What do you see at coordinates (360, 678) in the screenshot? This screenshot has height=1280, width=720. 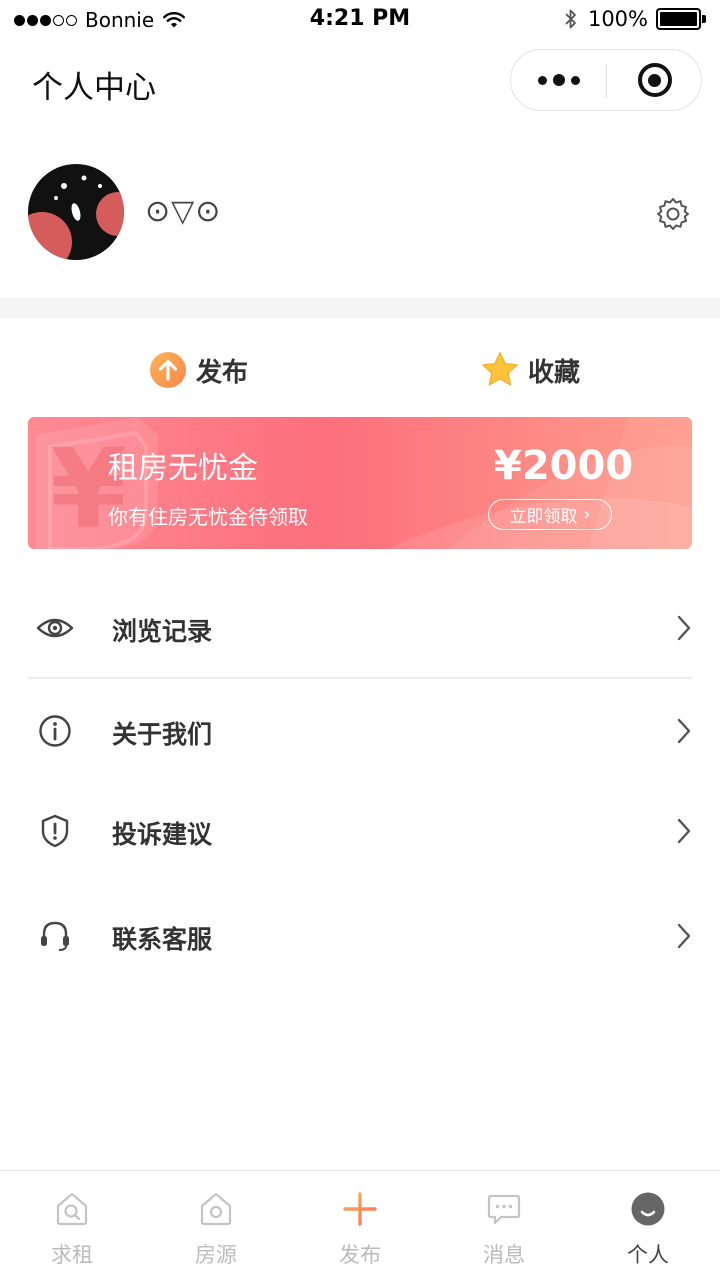 I see `menu-divider` at bounding box center [360, 678].